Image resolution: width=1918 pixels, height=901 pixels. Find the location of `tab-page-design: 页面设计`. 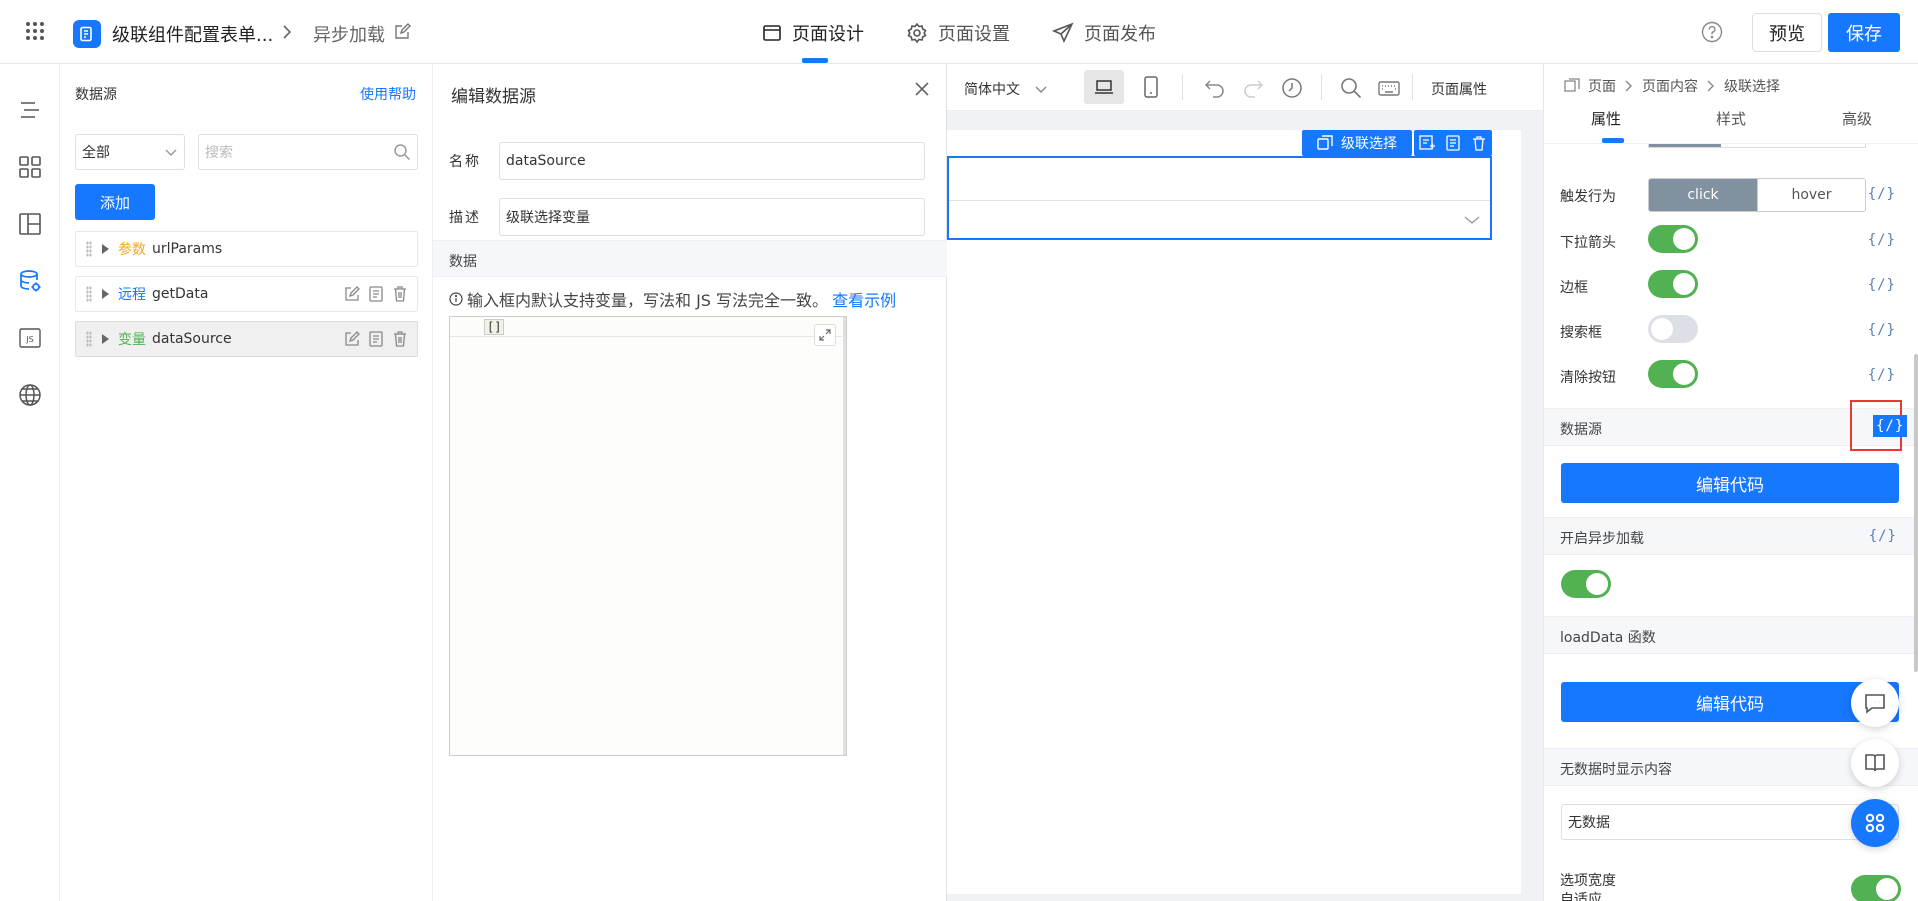

tab-page-design: 页面设计 is located at coordinates (813, 33).